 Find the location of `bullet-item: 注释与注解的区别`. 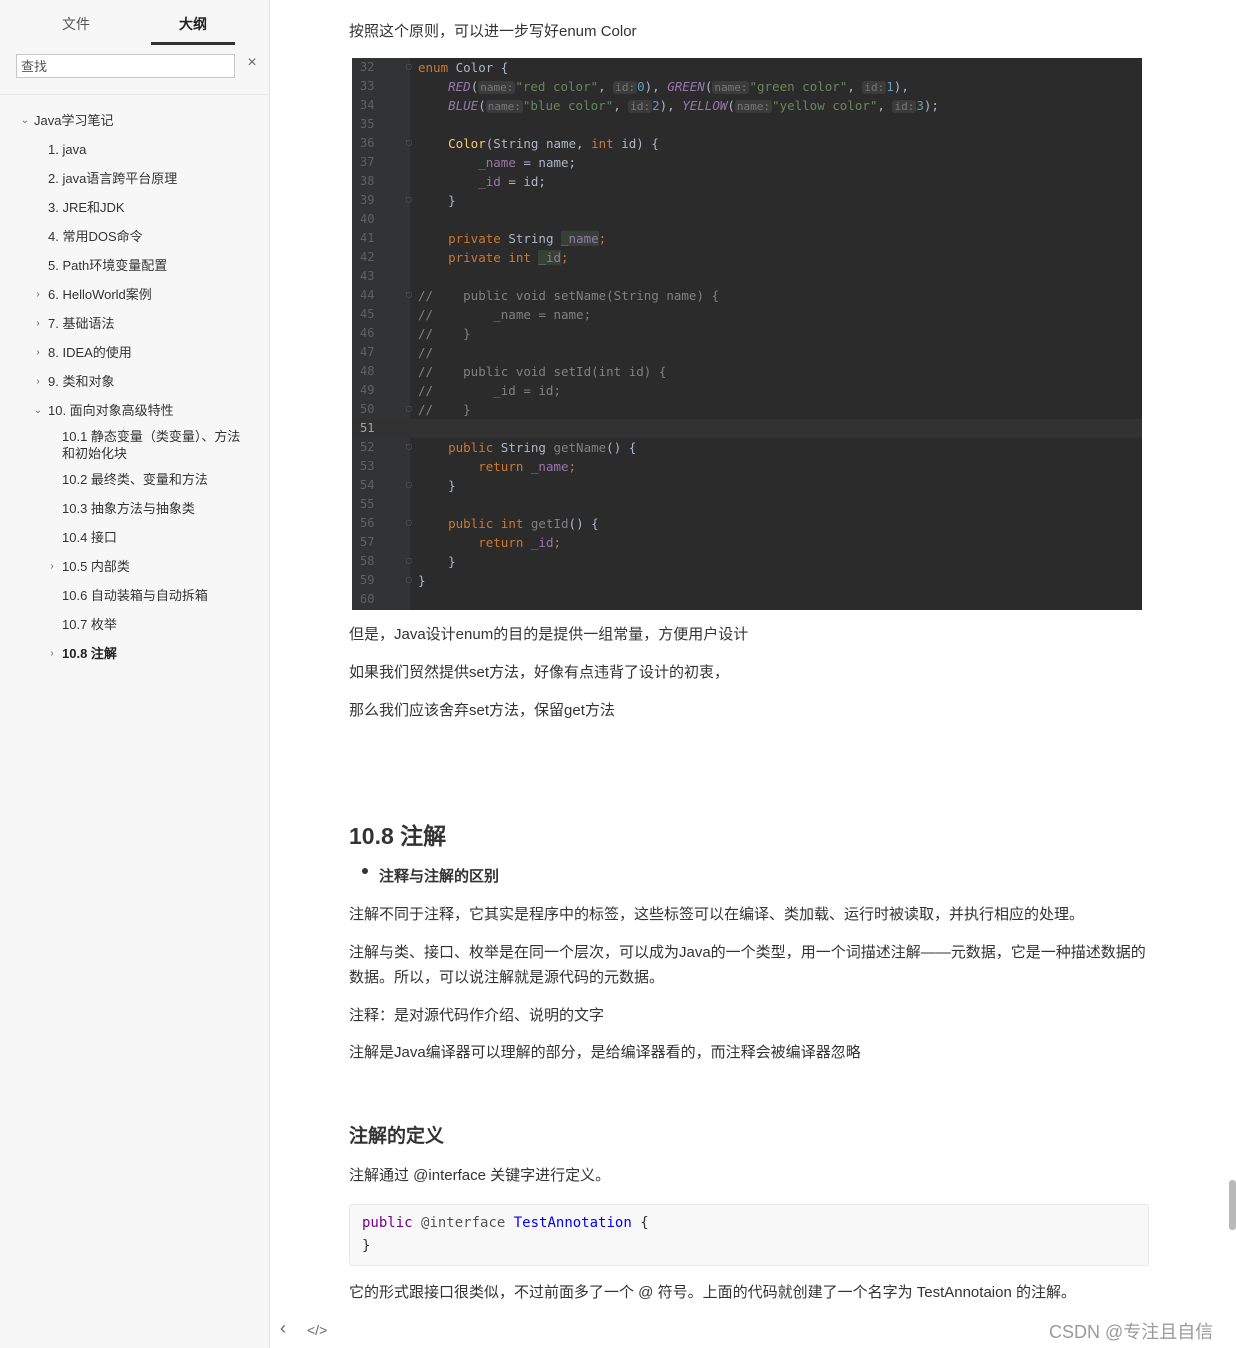

bullet-item: 注释与注解的区别 is located at coordinates (439, 876).